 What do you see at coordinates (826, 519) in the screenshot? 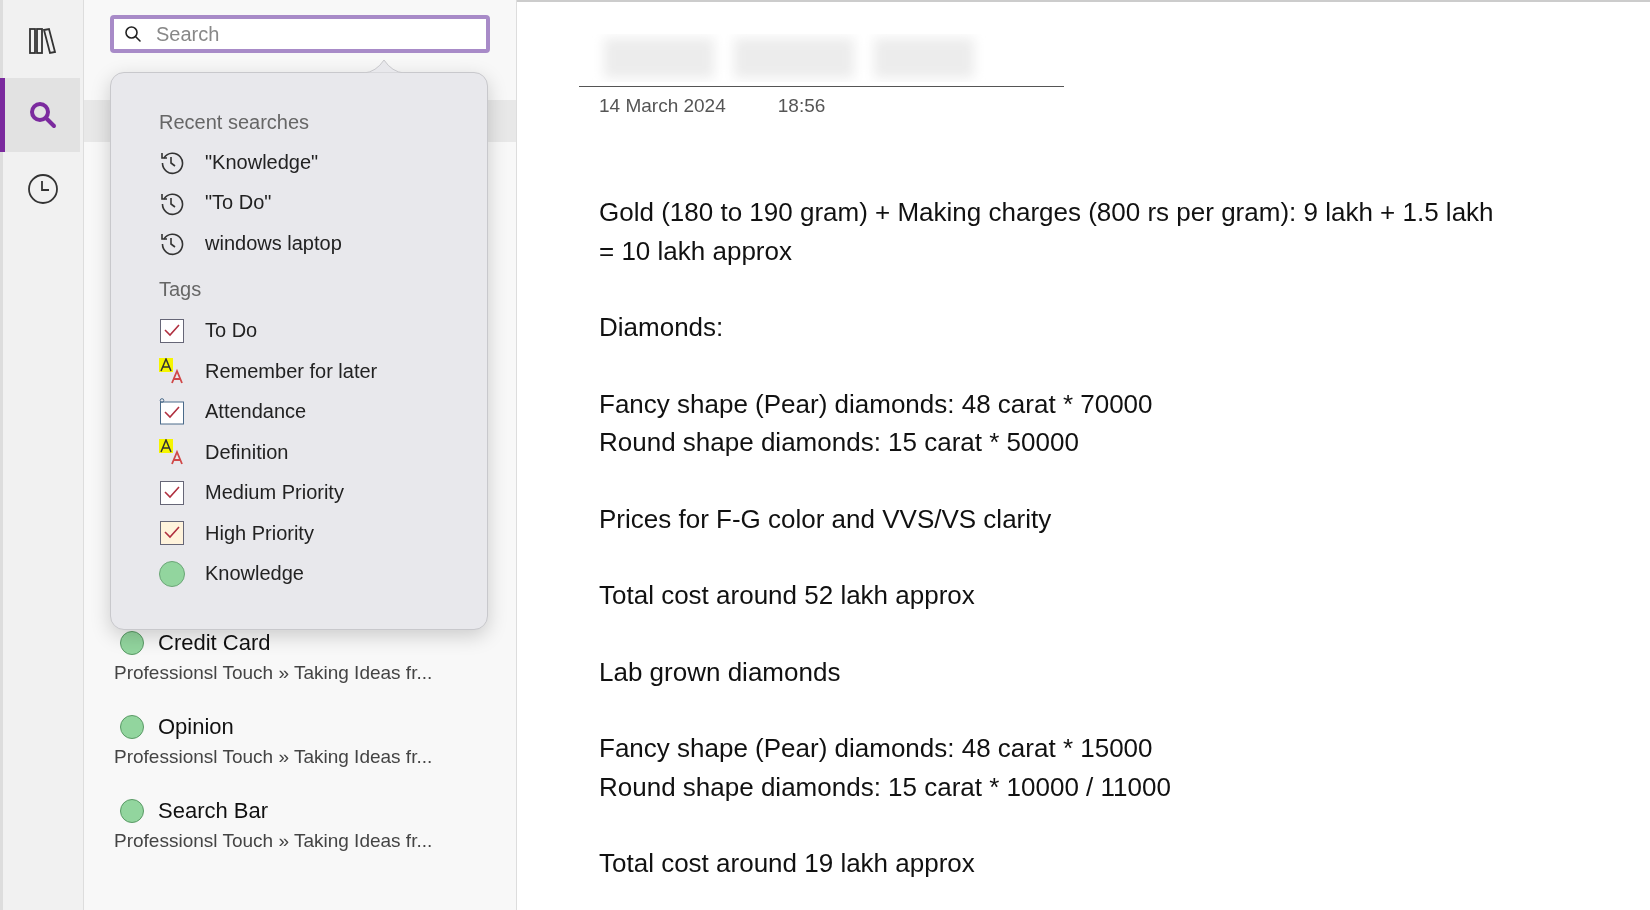
I see `note-text: Prices for F-G color and VVS/VS clarity` at bounding box center [826, 519].